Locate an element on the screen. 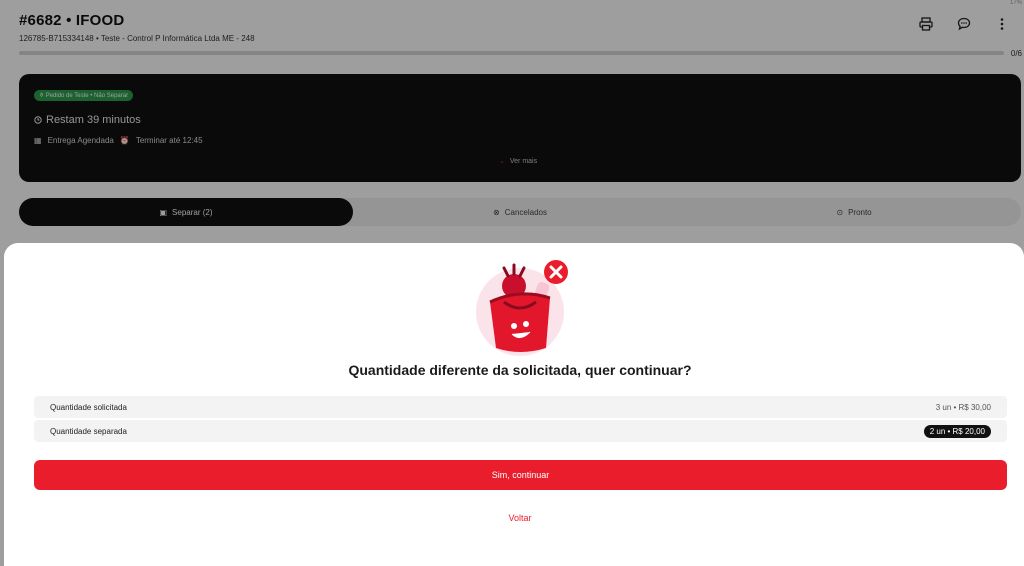  requested-quantity-value: 3 un • R$ 30,00 is located at coordinates (963, 407).